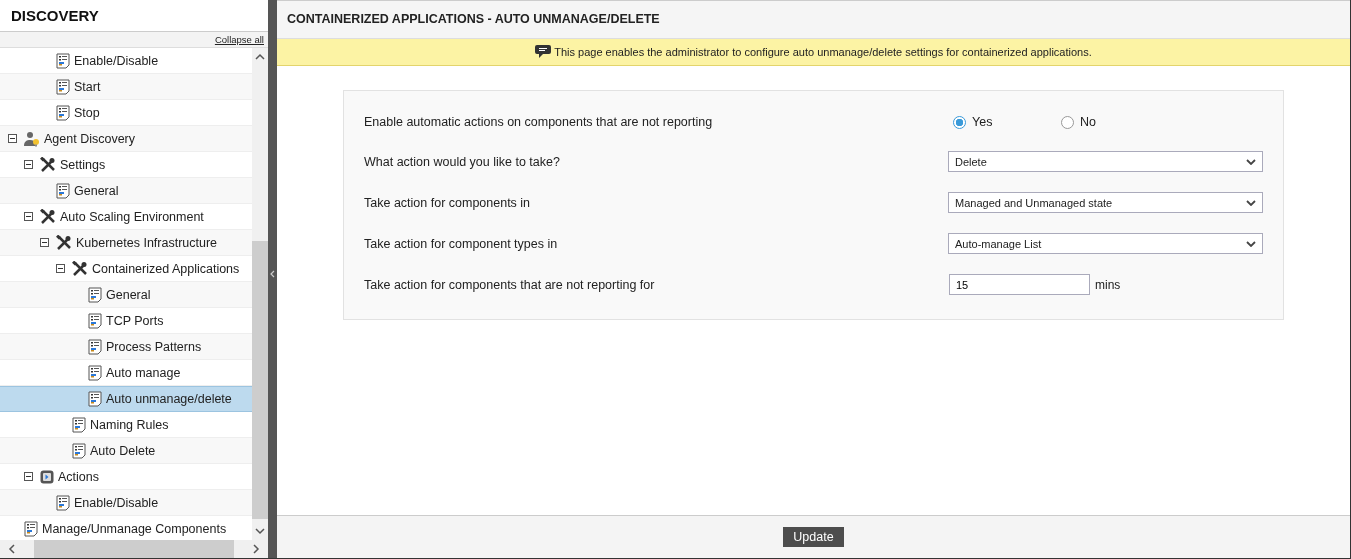 The image size is (1351, 559). I want to click on dropdown: Delete, so click(1105, 161).